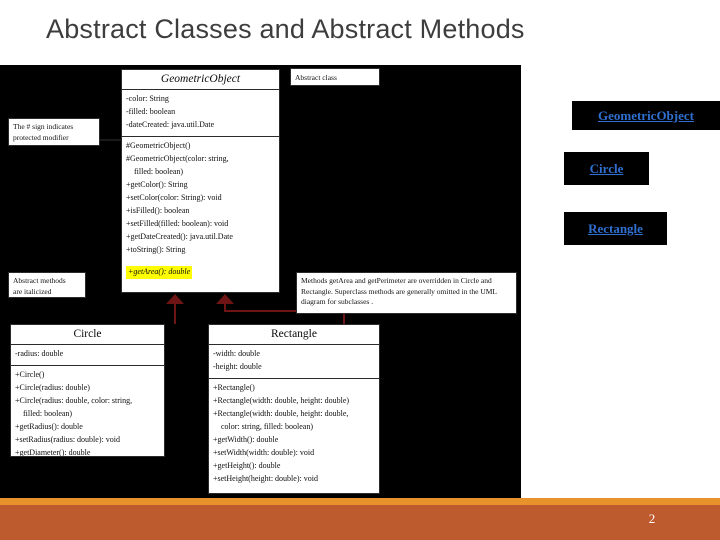  Describe the element at coordinates (236, 354) in the screenshot. I see `uml-field: -width: double` at that location.